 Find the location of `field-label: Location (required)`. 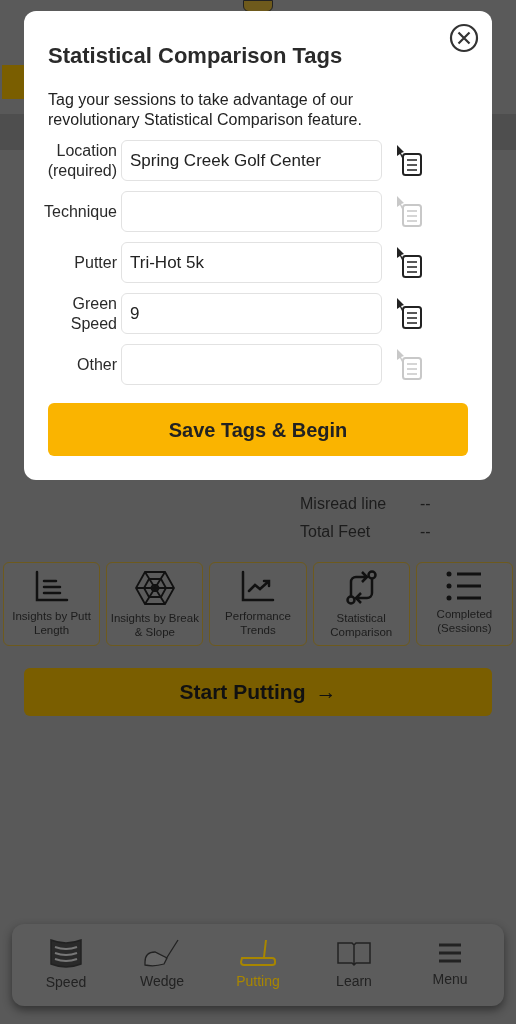

field-label: Location (required) is located at coordinates (82, 160).